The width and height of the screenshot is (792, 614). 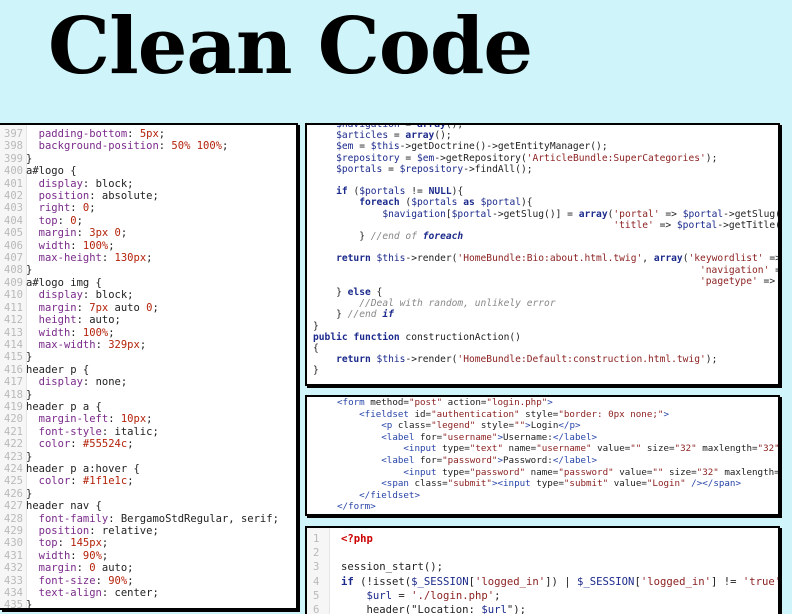 What do you see at coordinates (13, 604) in the screenshot?
I see `line-number: 435` at bounding box center [13, 604].